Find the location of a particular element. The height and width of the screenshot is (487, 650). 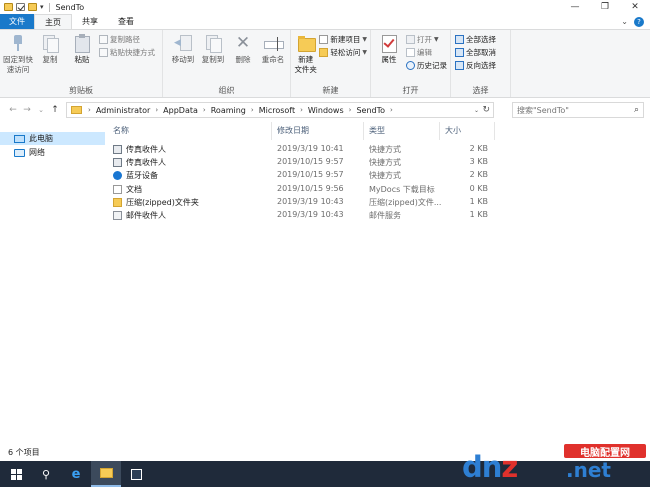

file-modified: 2019/3/19 10:43 is located at coordinates (310, 201).